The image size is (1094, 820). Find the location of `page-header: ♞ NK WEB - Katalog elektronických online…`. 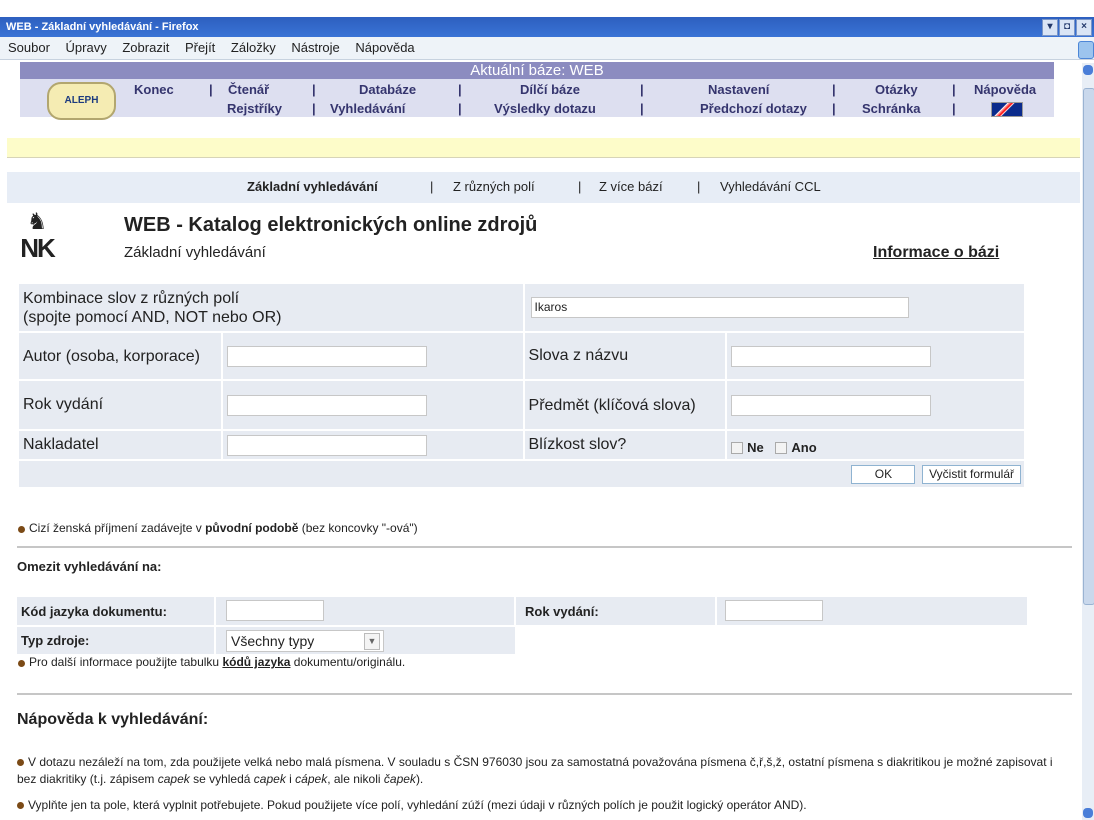

page-header: ♞ NK WEB - Katalog elektronických online… is located at coordinates (543, 239).